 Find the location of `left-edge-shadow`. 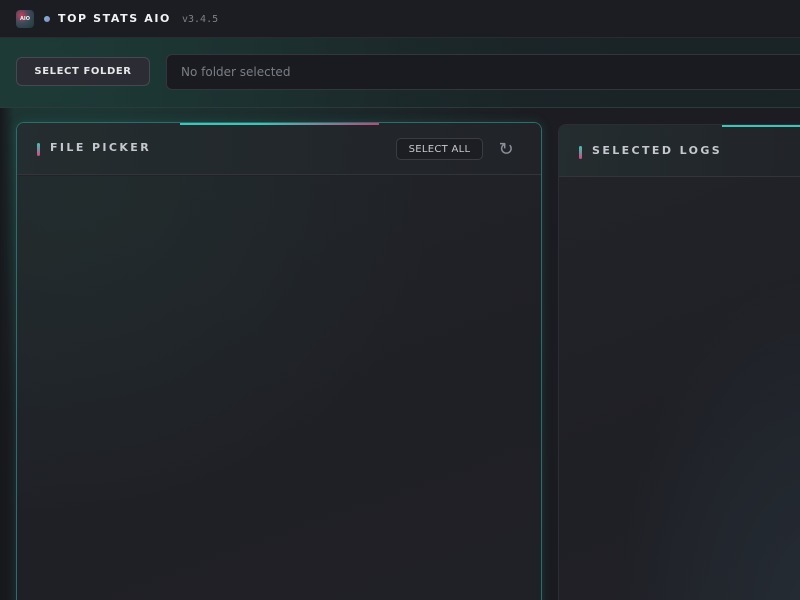

left-edge-shadow is located at coordinates (7, 354).